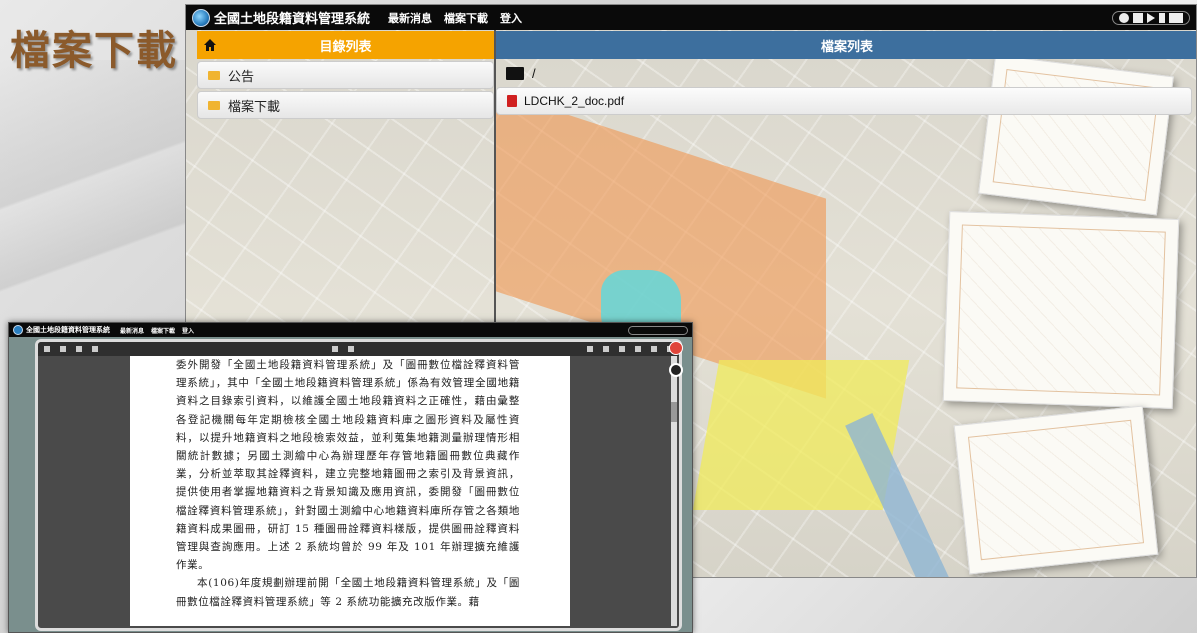 This screenshot has width=1197, height=633. I want to click on toolbar-icons, so click(1151, 17).